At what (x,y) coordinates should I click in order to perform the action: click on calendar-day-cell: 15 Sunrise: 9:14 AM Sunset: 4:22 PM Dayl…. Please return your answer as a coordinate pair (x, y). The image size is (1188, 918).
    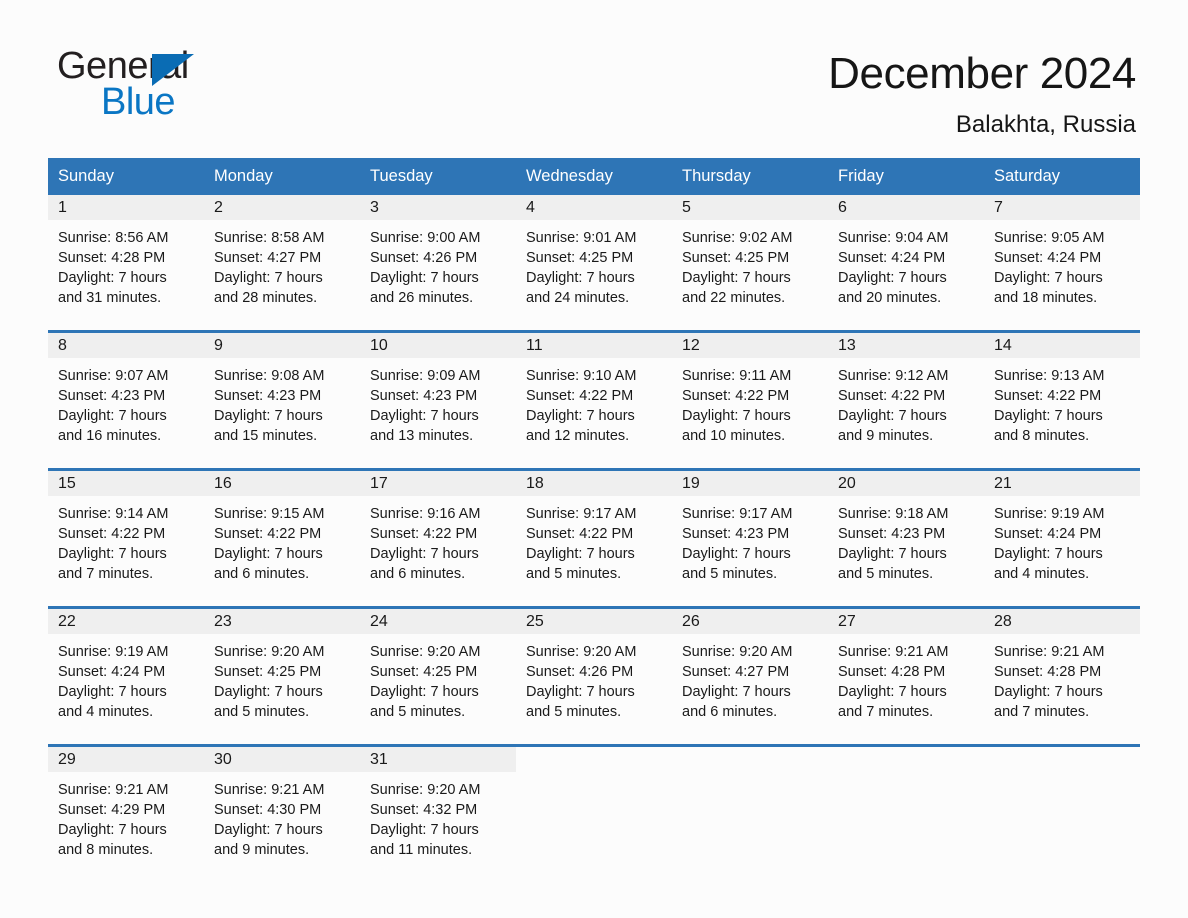
    Looking at the image, I should click on (126, 533).